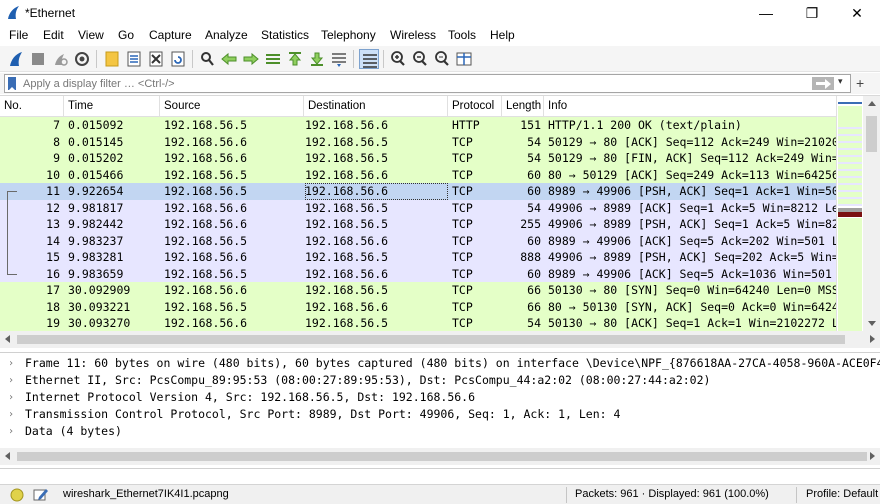 Image resolution: width=880 pixels, height=504 pixels. Describe the element at coordinates (823, 83) in the screenshot. I see `apply-filter-arrow-icon` at that location.